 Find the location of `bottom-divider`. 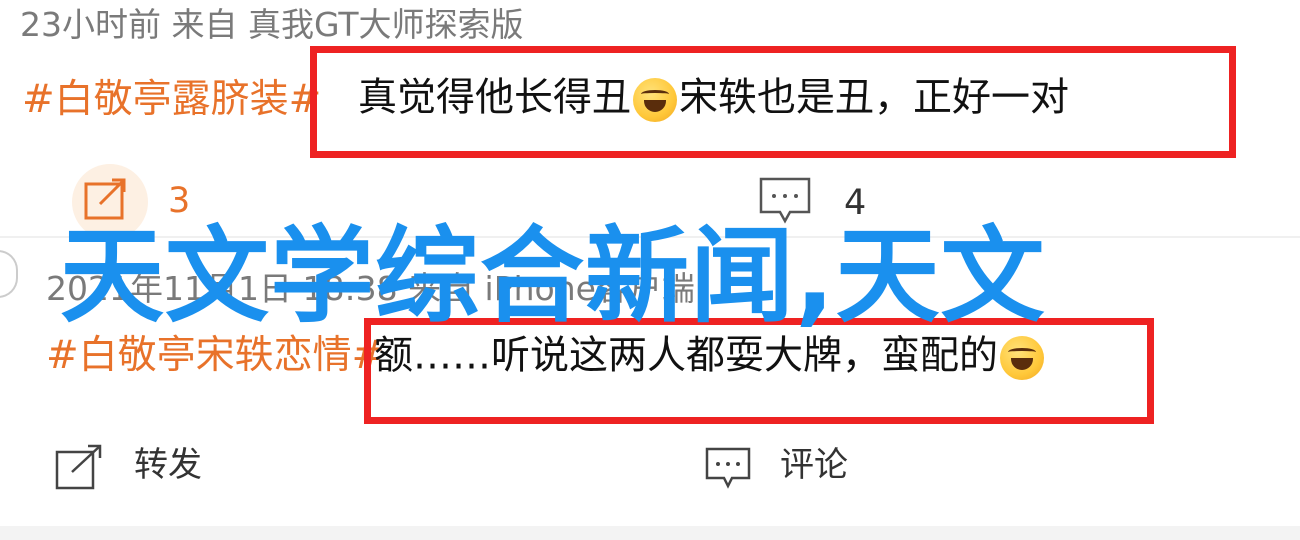

bottom-divider is located at coordinates (650, 533).